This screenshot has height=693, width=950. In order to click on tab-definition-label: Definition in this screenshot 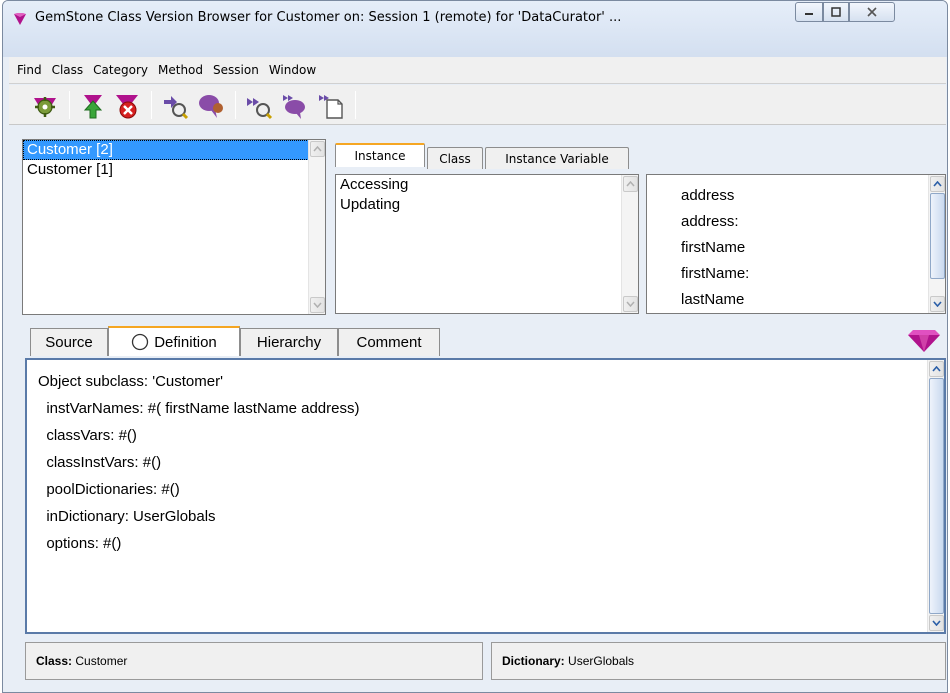, I will do `click(185, 342)`.